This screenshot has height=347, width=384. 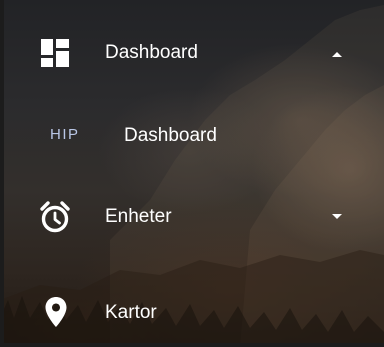 I want to click on caret-up-icon, so click(x=337, y=54).